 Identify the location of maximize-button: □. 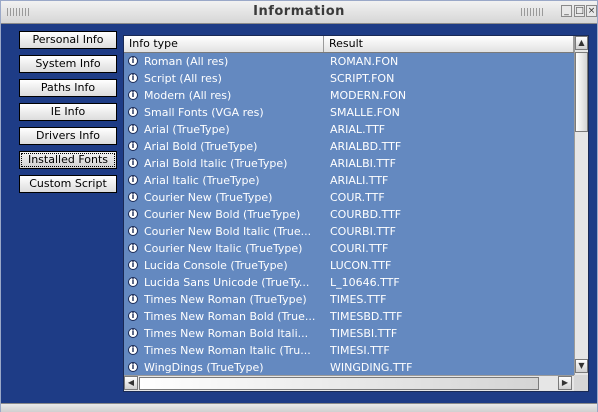
(579, 11).